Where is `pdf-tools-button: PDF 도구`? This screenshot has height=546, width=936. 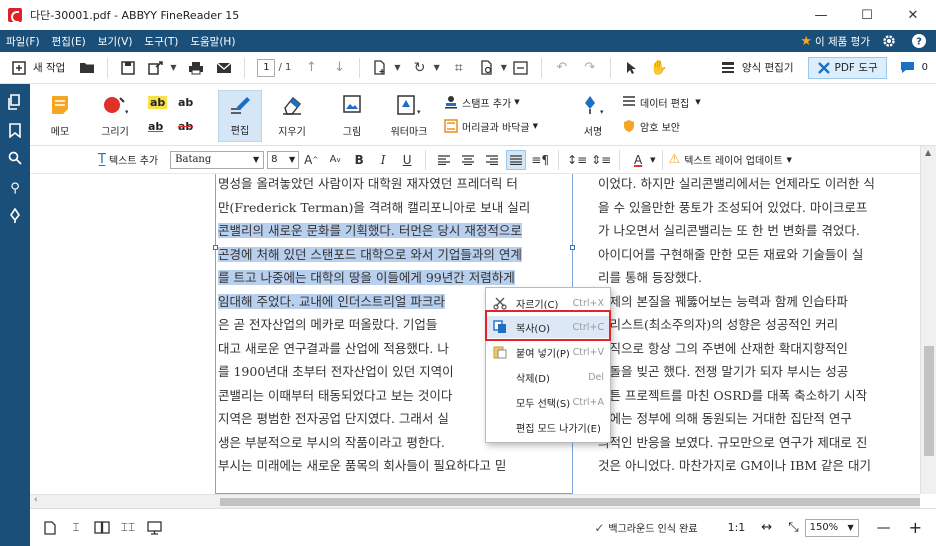
pdf-tools-button: PDF 도구 is located at coordinates (847, 67).